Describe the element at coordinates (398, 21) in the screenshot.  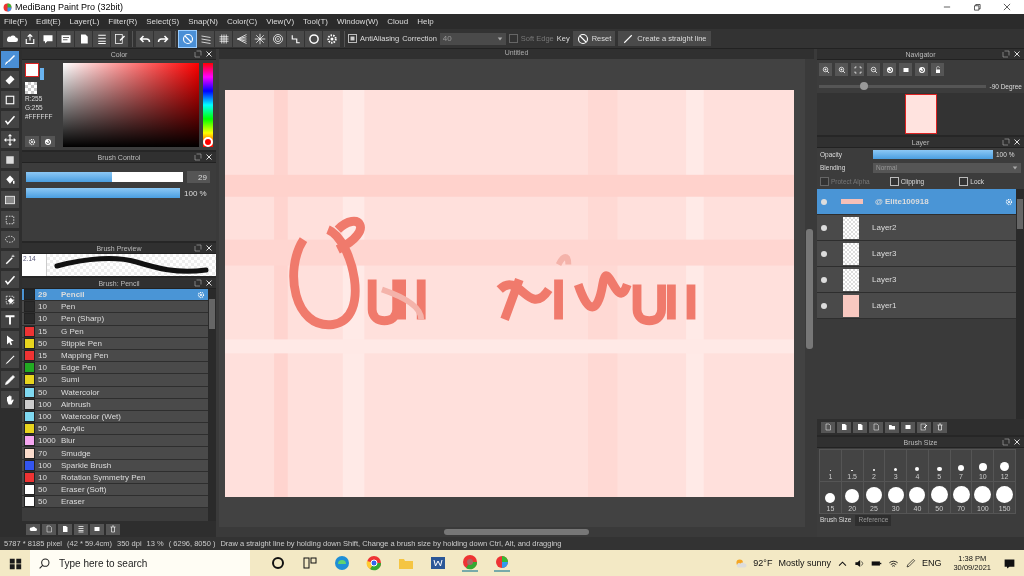
I see `menu-item: Cloud` at that location.